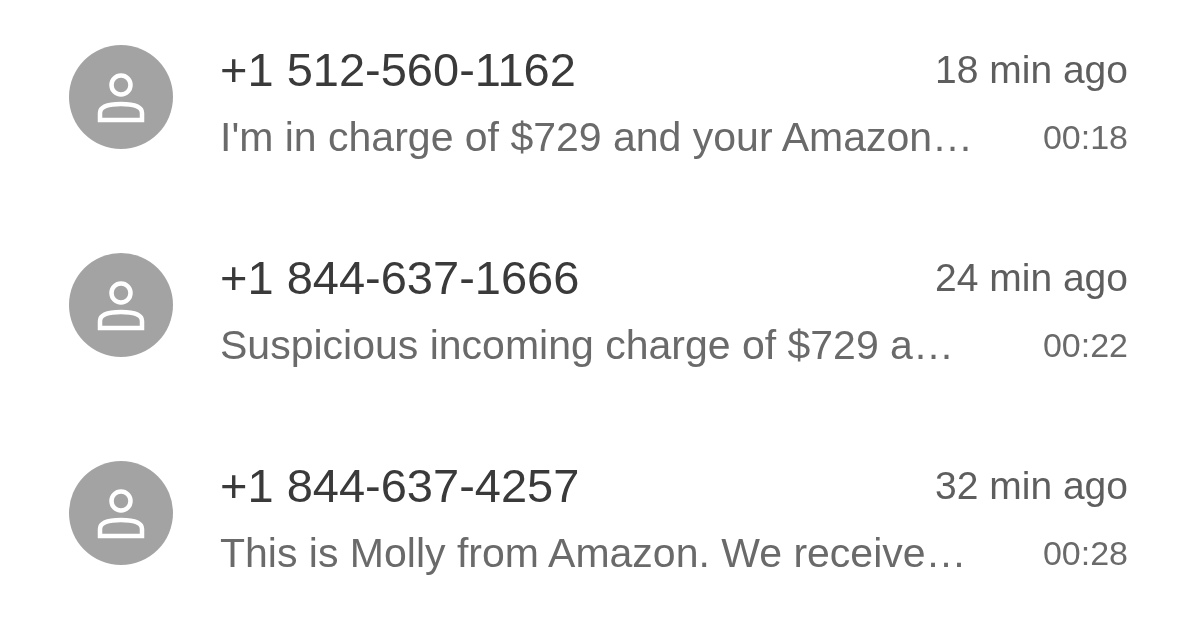 Image resolution: width=1200 pixels, height=628 pixels. Describe the element at coordinates (400, 486) in the screenshot. I see `caller-number: +1 844-637-4257` at that location.